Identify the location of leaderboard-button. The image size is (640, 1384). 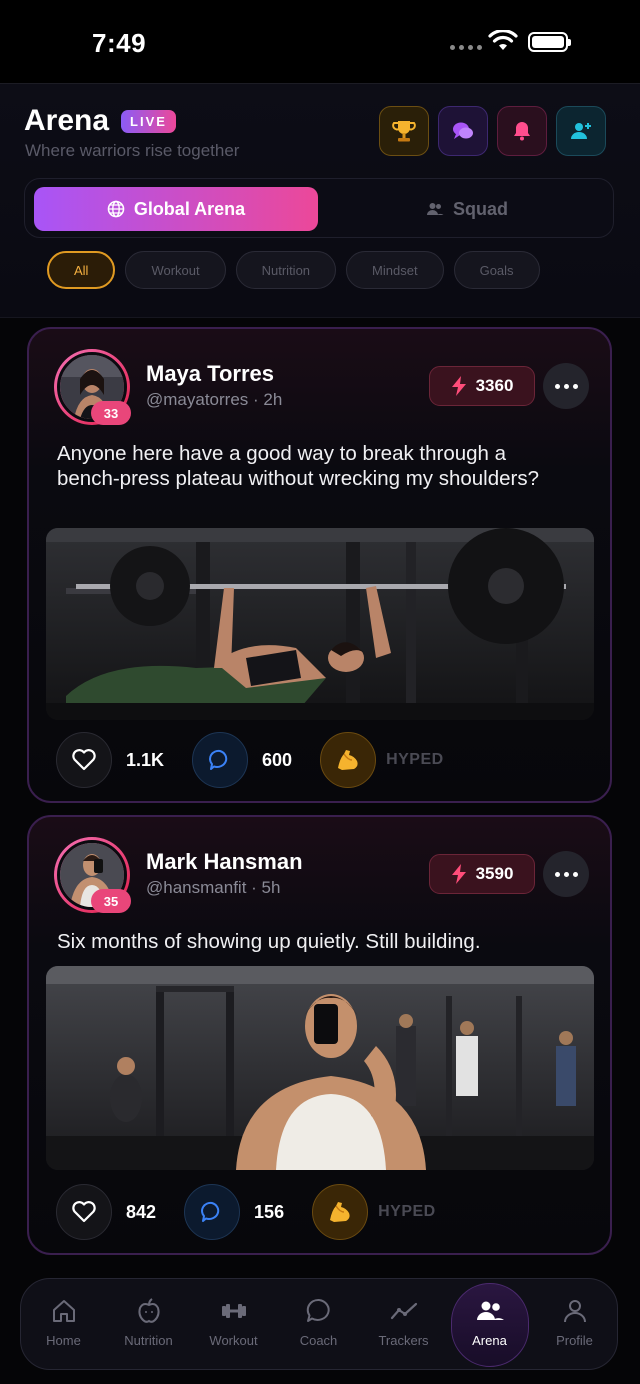
(404, 131).